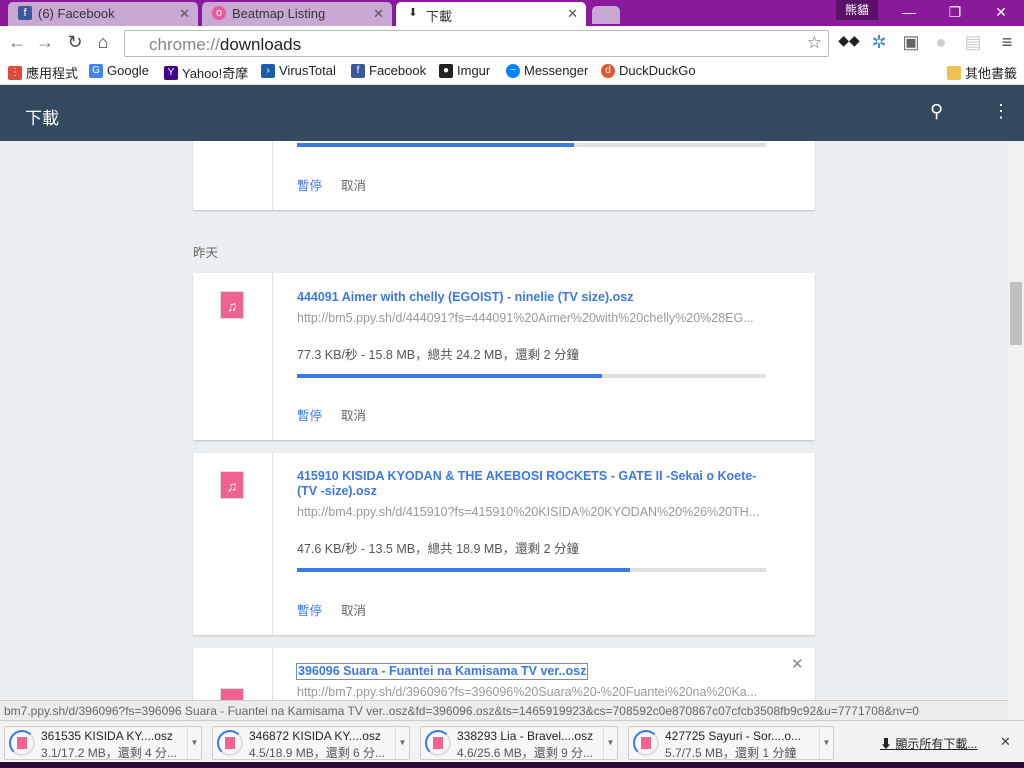 The image size is (1024, 768). I want to click on bookmark-yahoo: Y Yahoo!奇摩, so click(206, 72).